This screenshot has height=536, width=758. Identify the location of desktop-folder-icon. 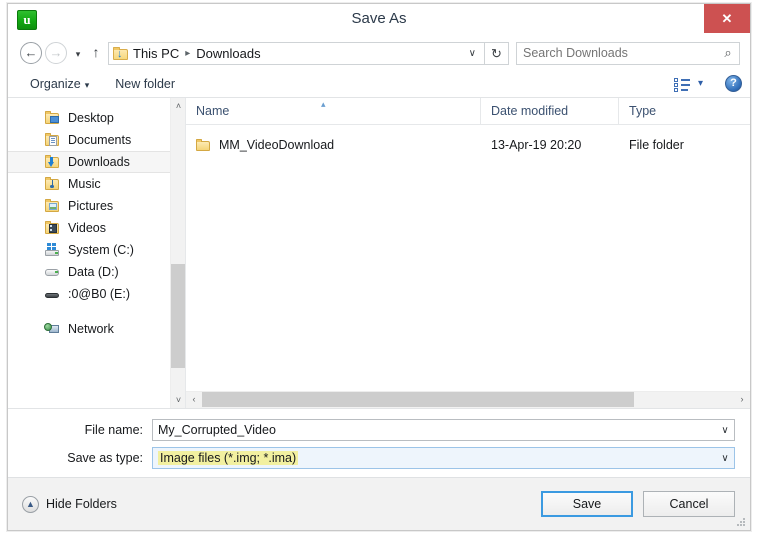
(52, 118).